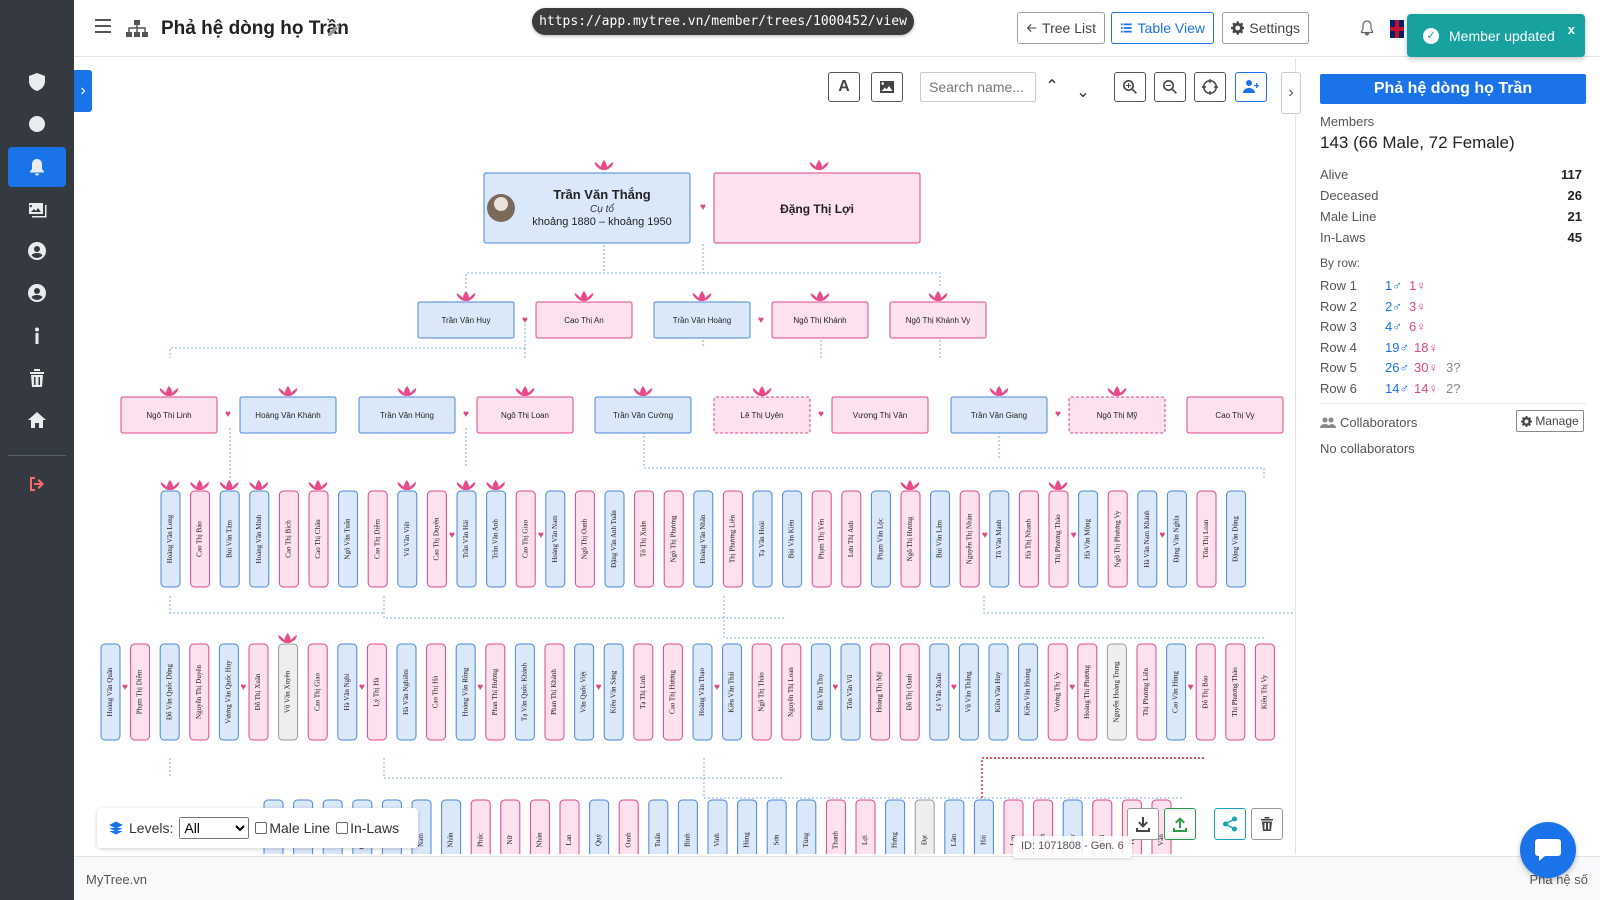 The image size is (1600, 900). I want to click on shield-icon, so click(37, 82).